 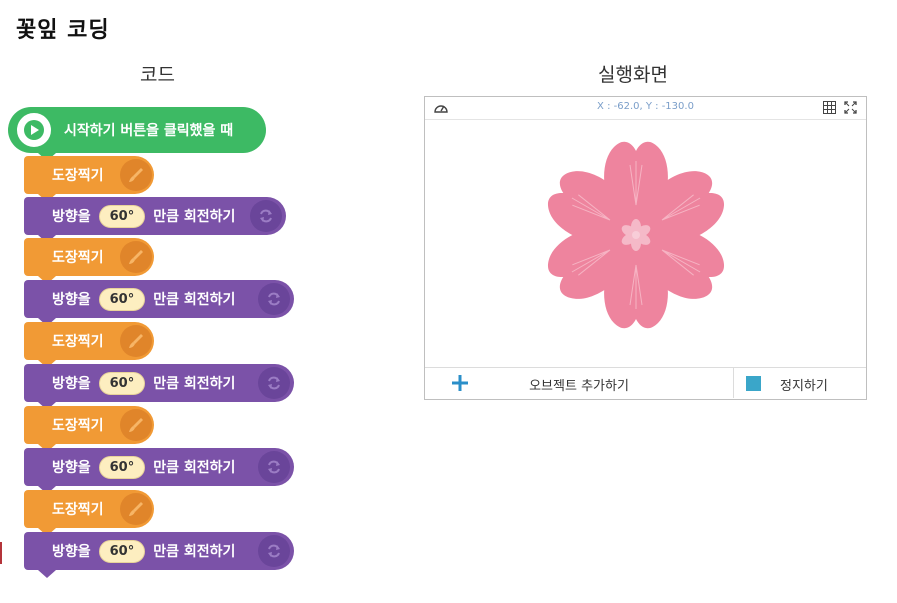 What do you see at coordinates (579, 386) in the screenshot?
I see `add-object-label: 오브젝트 추가하기` at bounding box center [579, 386].